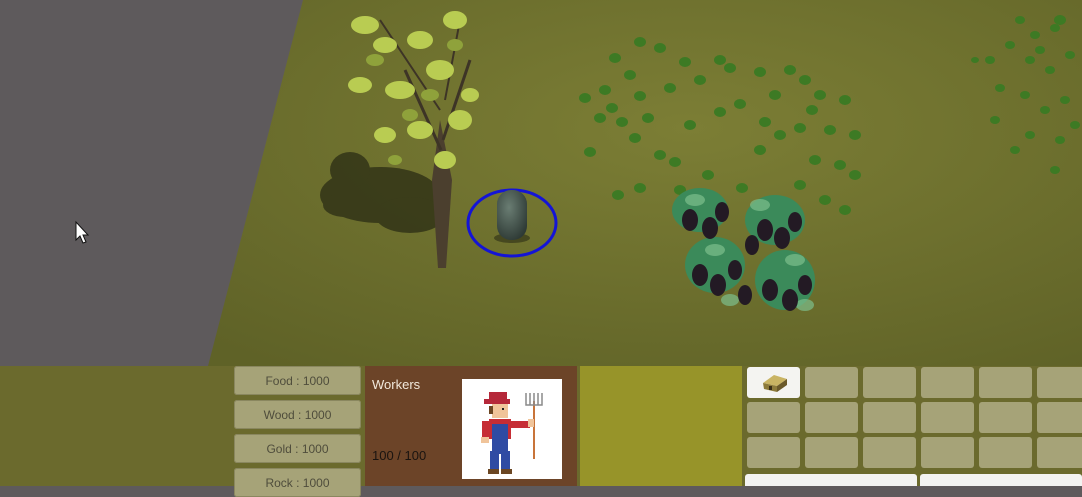 The height and width of the screenshot is (497, 1082). I want to click on farmer-with-pitchfork-icon, so click(512, 433).